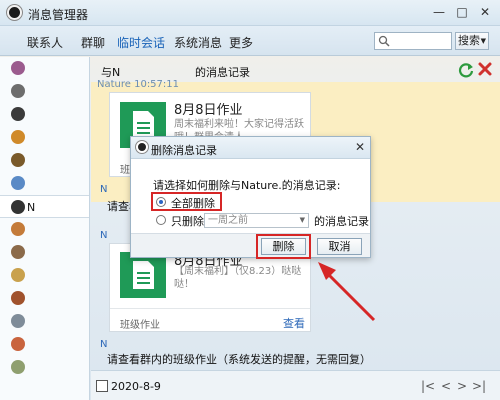 Image resolution: width=500 pixels, height=400 pixels. What do you see at coordinates (186, 201) in the screenshot?
I see `highlight-box` at bounding box center [186, 201].